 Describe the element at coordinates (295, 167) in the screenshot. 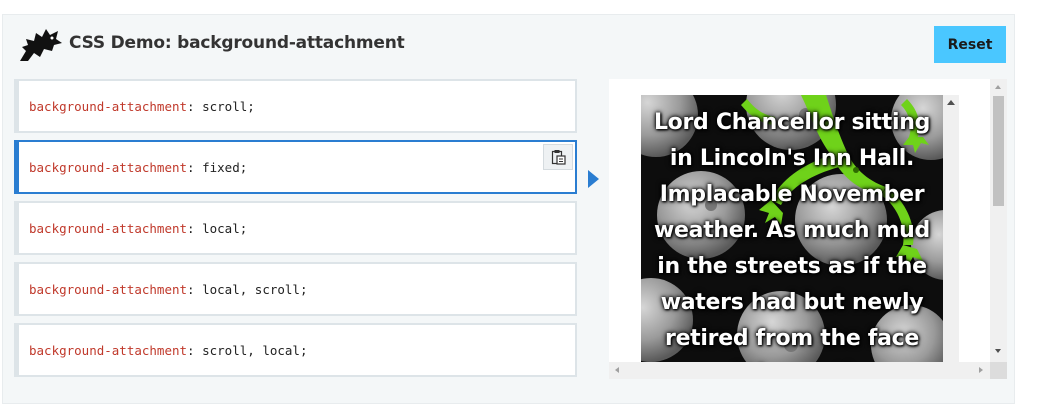

I see `option-fixed: background-attachment: fixed;` at that location.